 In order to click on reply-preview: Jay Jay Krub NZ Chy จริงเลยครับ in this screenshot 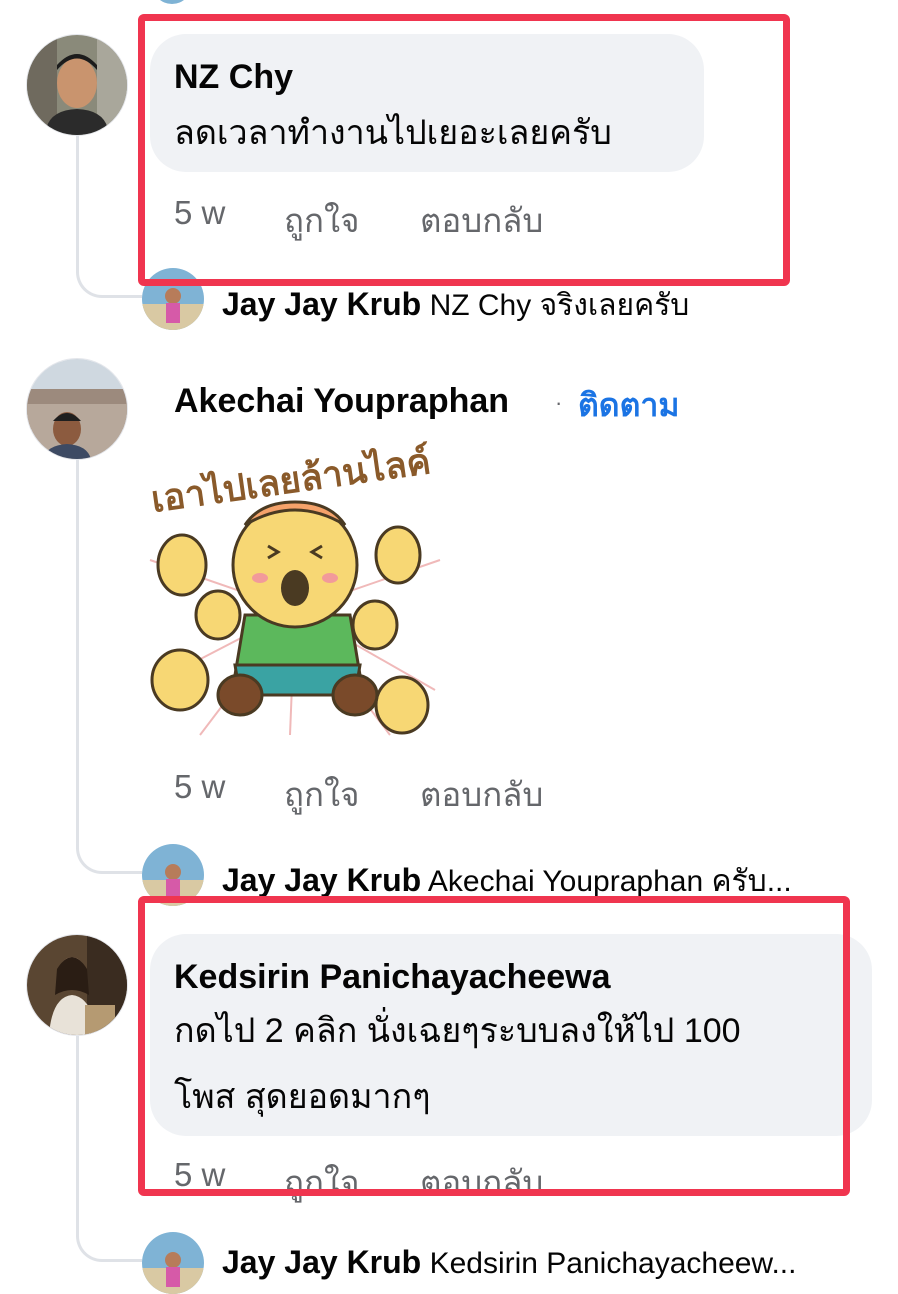, I will do `click(455, 305)`.